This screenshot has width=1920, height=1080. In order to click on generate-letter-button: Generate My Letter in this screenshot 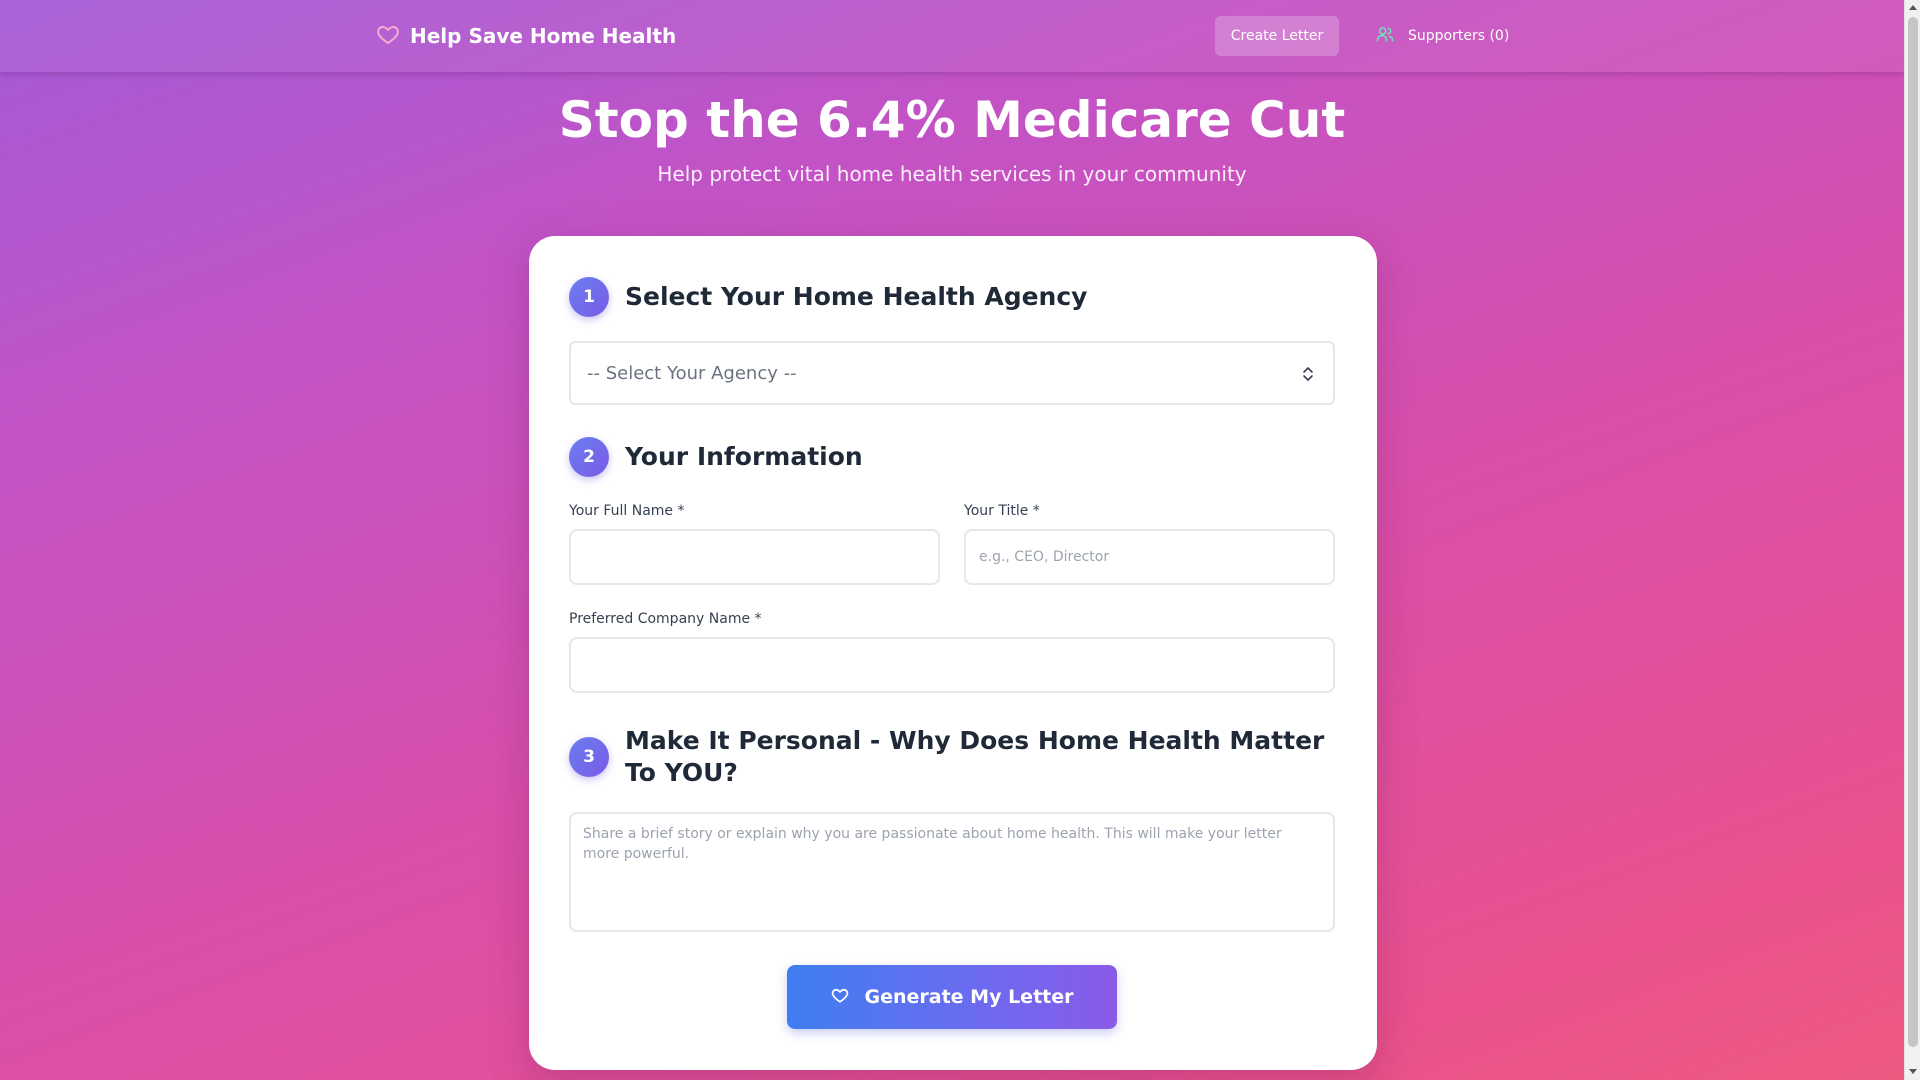, I will do `click(952, 997)`.